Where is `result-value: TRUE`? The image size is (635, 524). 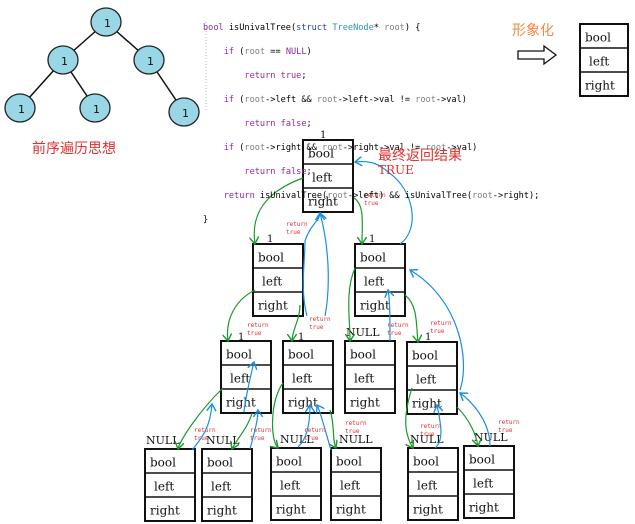 result-value: TRUE is located at coordinates (396, 170).